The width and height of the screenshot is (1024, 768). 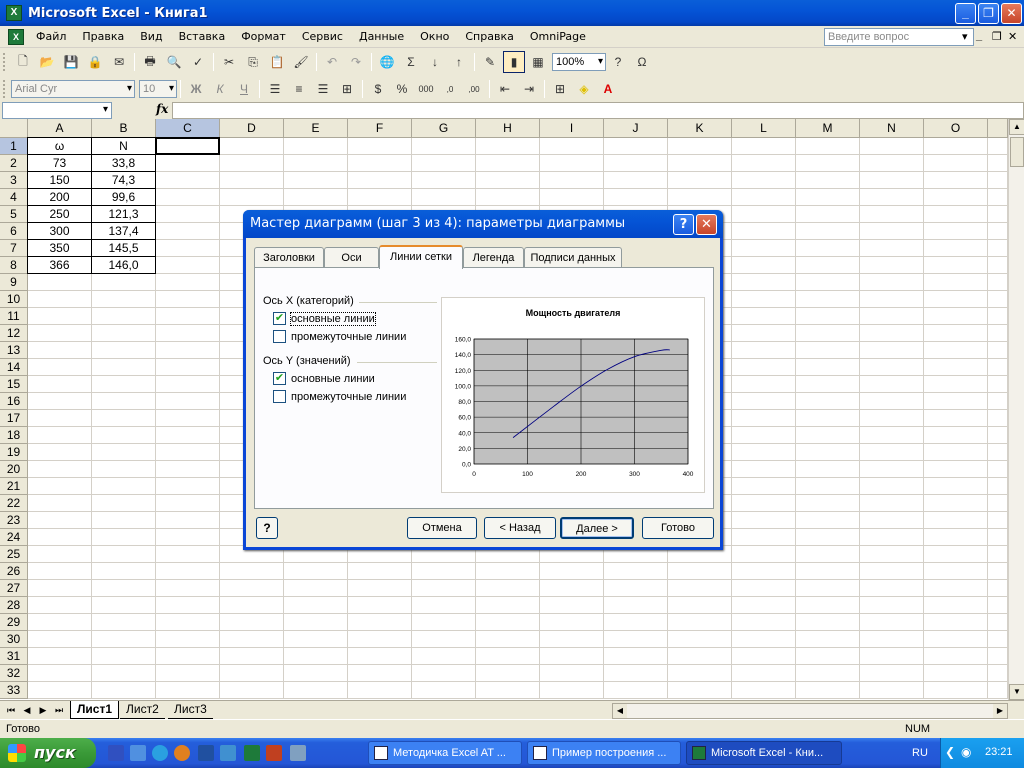 What do you see at coordinates (252, 128) in the screenshot?
I see `column-header: D` at bounding box center [252, 128].